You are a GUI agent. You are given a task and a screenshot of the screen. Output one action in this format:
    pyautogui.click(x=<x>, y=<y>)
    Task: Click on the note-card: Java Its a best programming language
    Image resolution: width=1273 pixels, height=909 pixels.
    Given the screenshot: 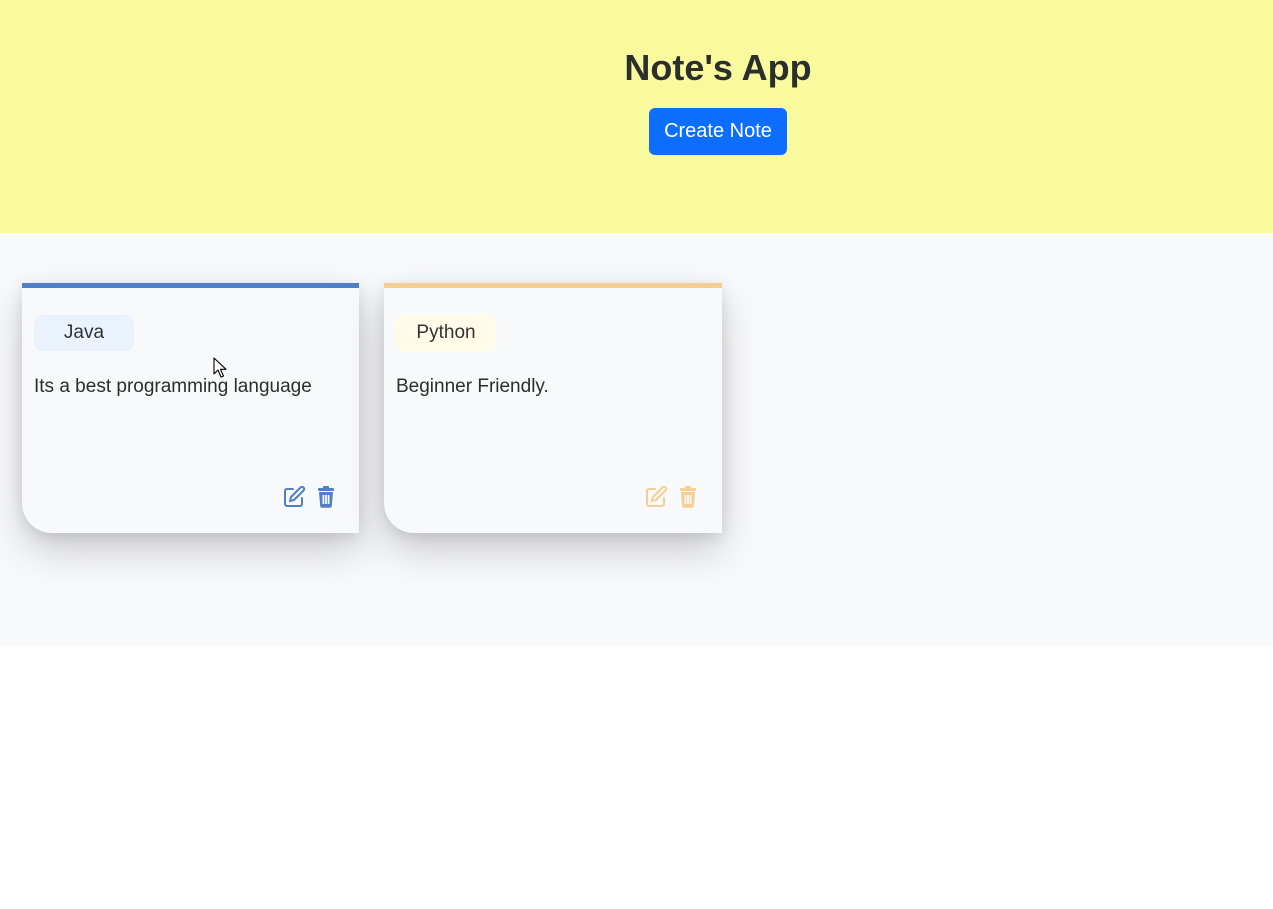 What is the action you would take?
    pyautogui.click(x=190, y=408)
    